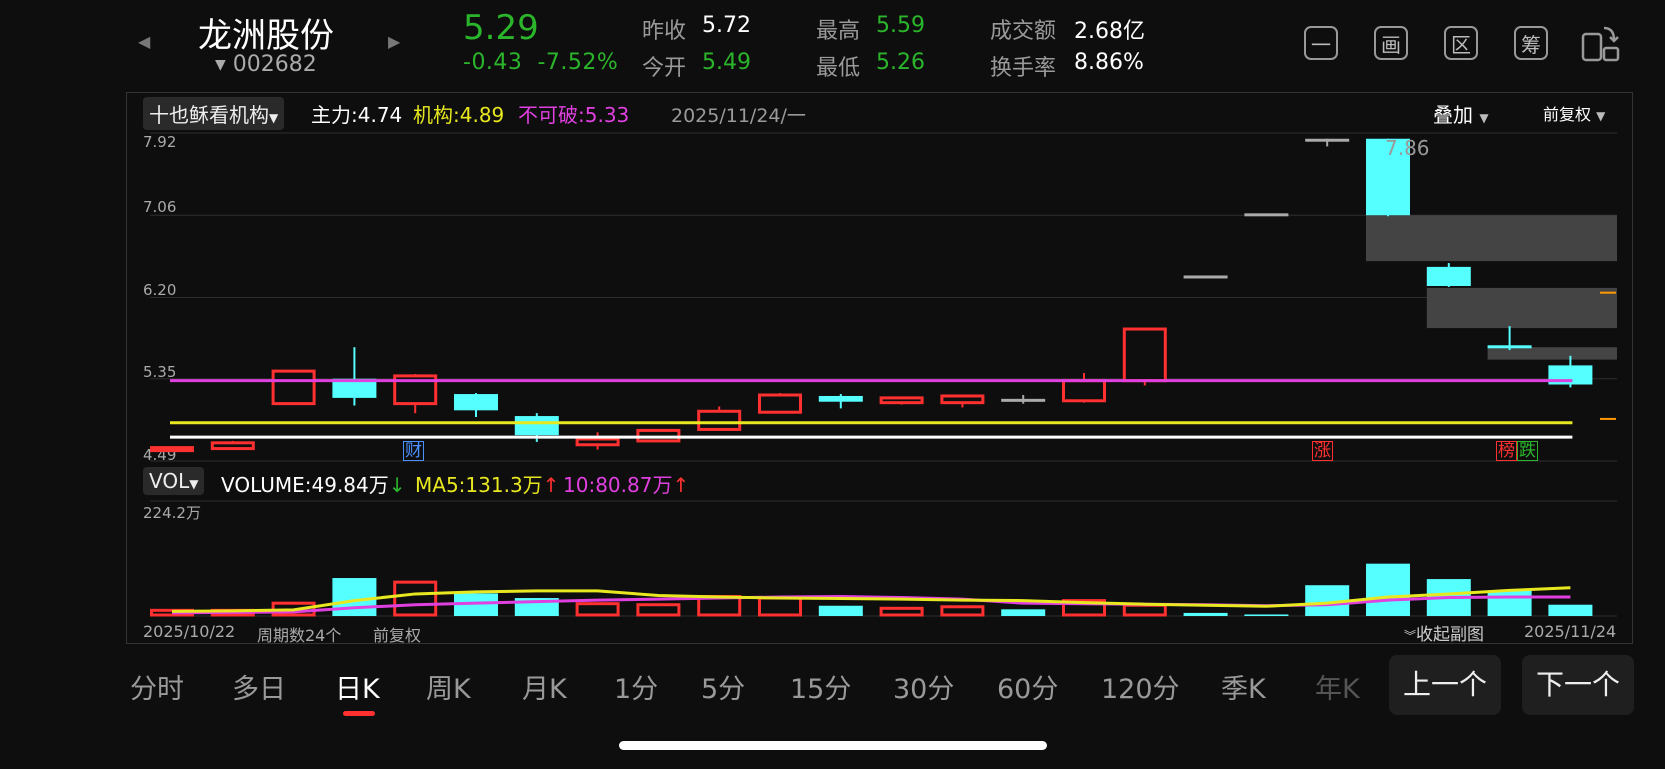 This screenshot has height=769, width=1665. What do you see at coordinates (636, 686) in the screenshot?
I see `tab-1min: 1分` at bounding box center [636, 686].